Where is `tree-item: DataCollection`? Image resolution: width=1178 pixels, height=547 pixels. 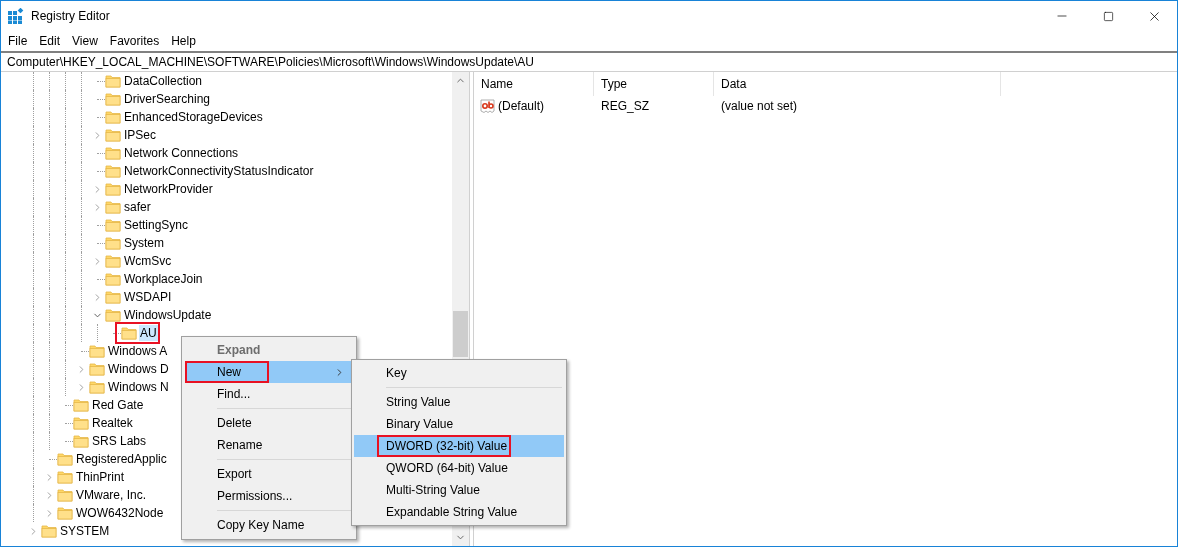 tree-item: DataCollection is located at coordinates (163, 81).